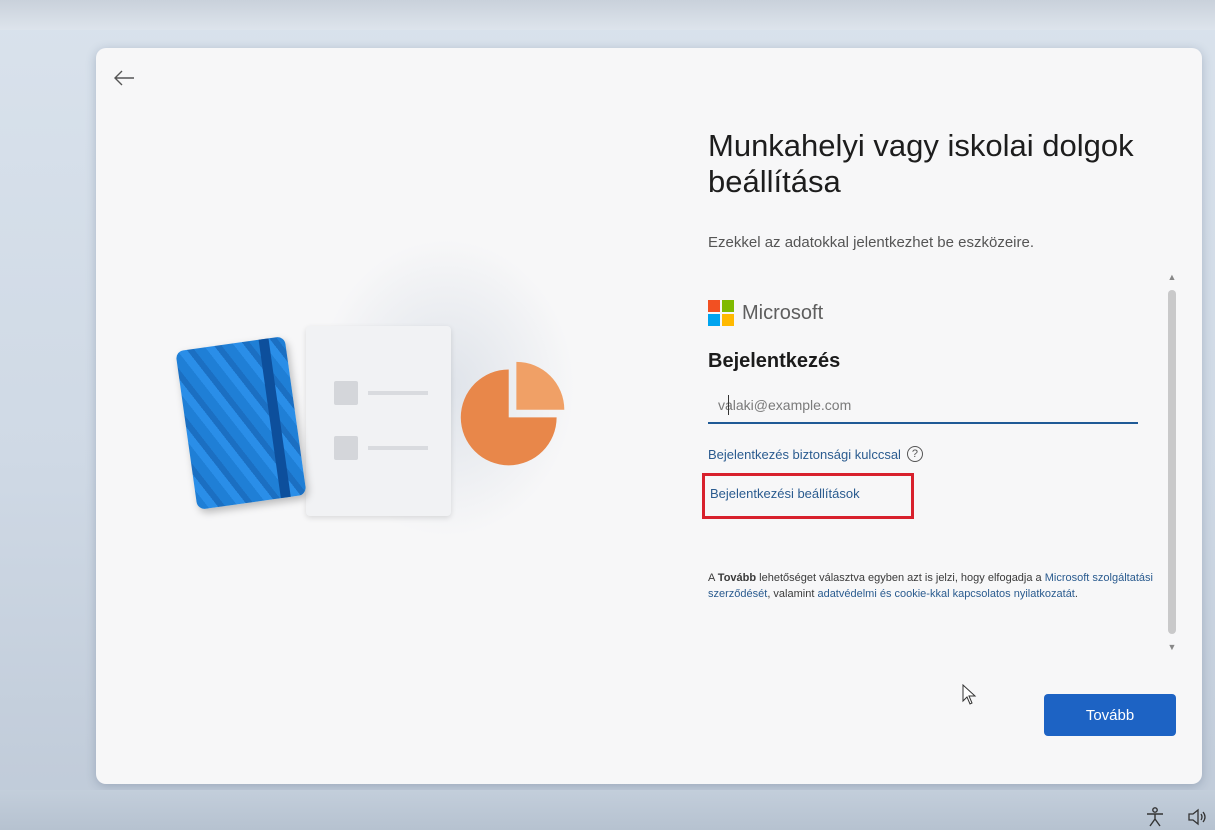  I want to click on microsoft-squares-icon, so click(721, 313).